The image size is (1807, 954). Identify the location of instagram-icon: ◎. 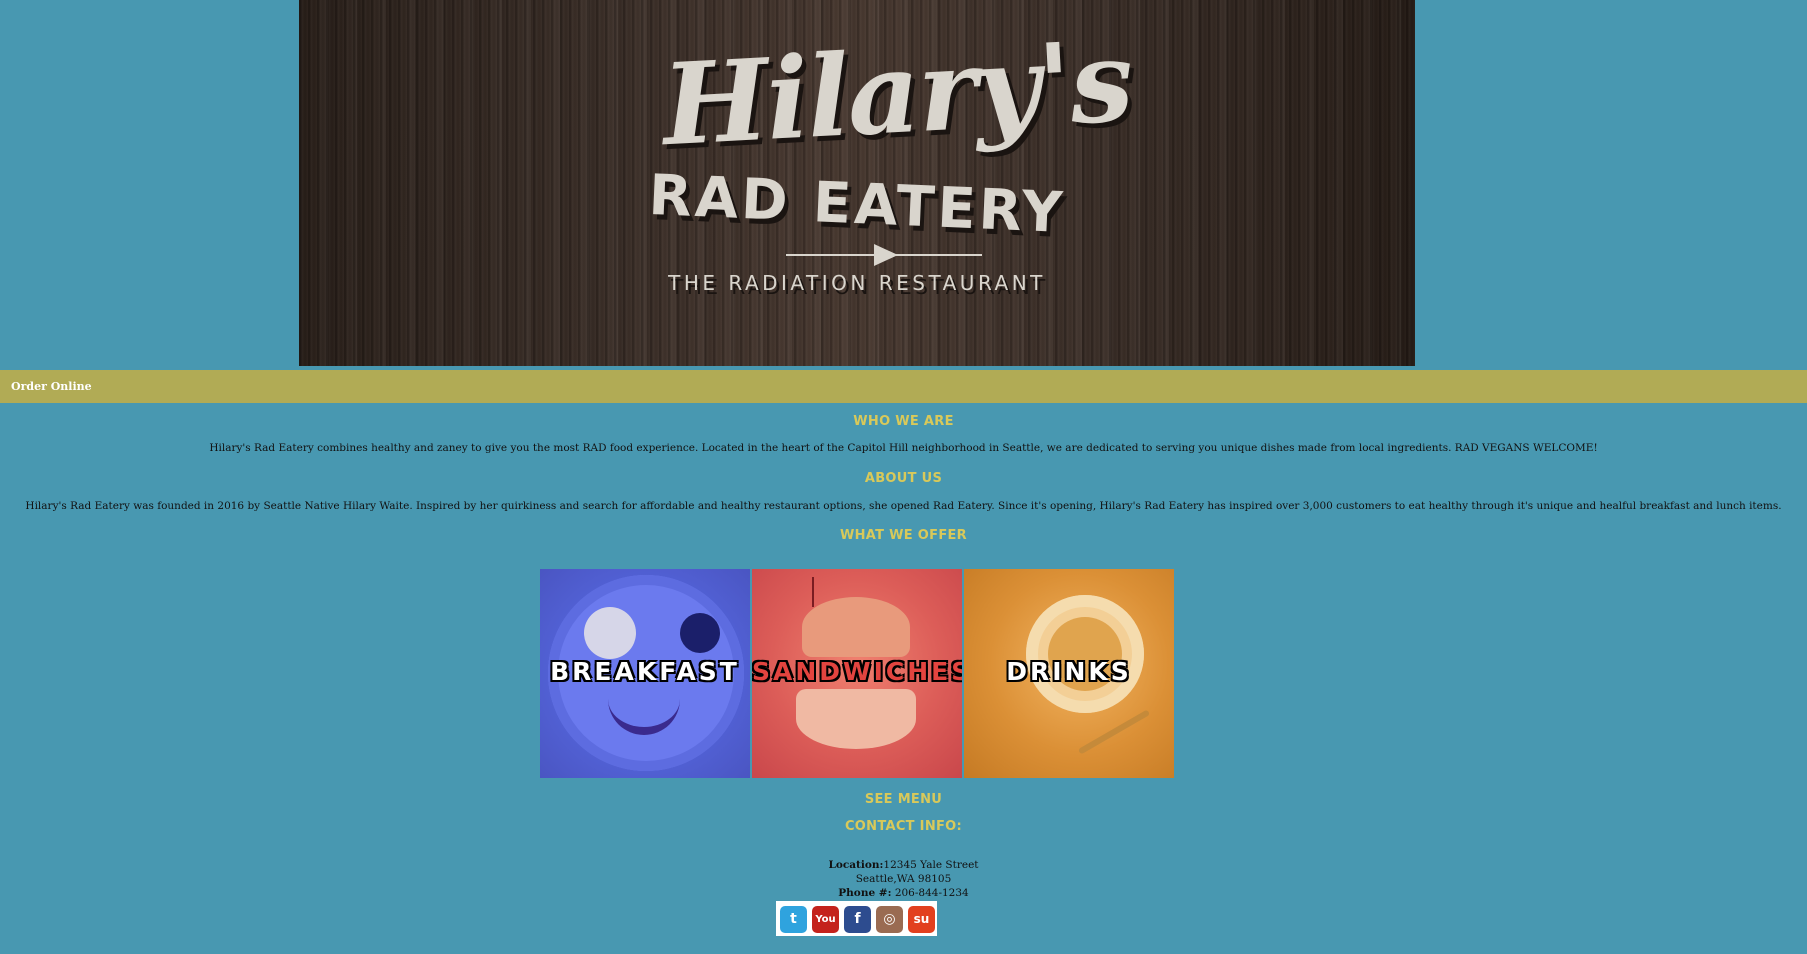
(889, 919).